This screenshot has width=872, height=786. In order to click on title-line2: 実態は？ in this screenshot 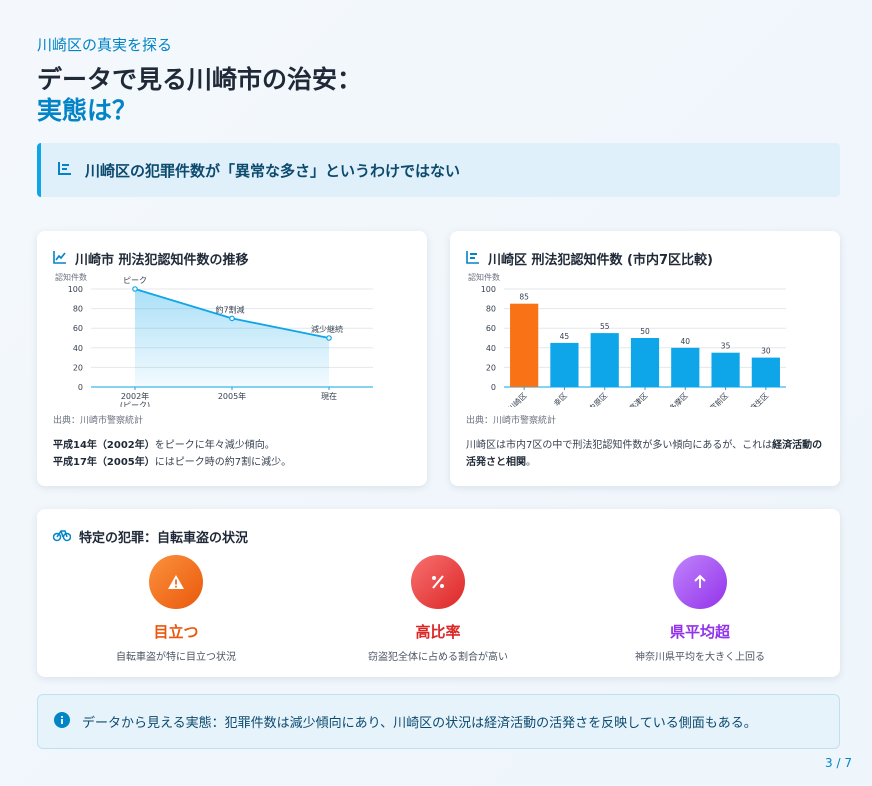, I will do `click(87, 110)`.